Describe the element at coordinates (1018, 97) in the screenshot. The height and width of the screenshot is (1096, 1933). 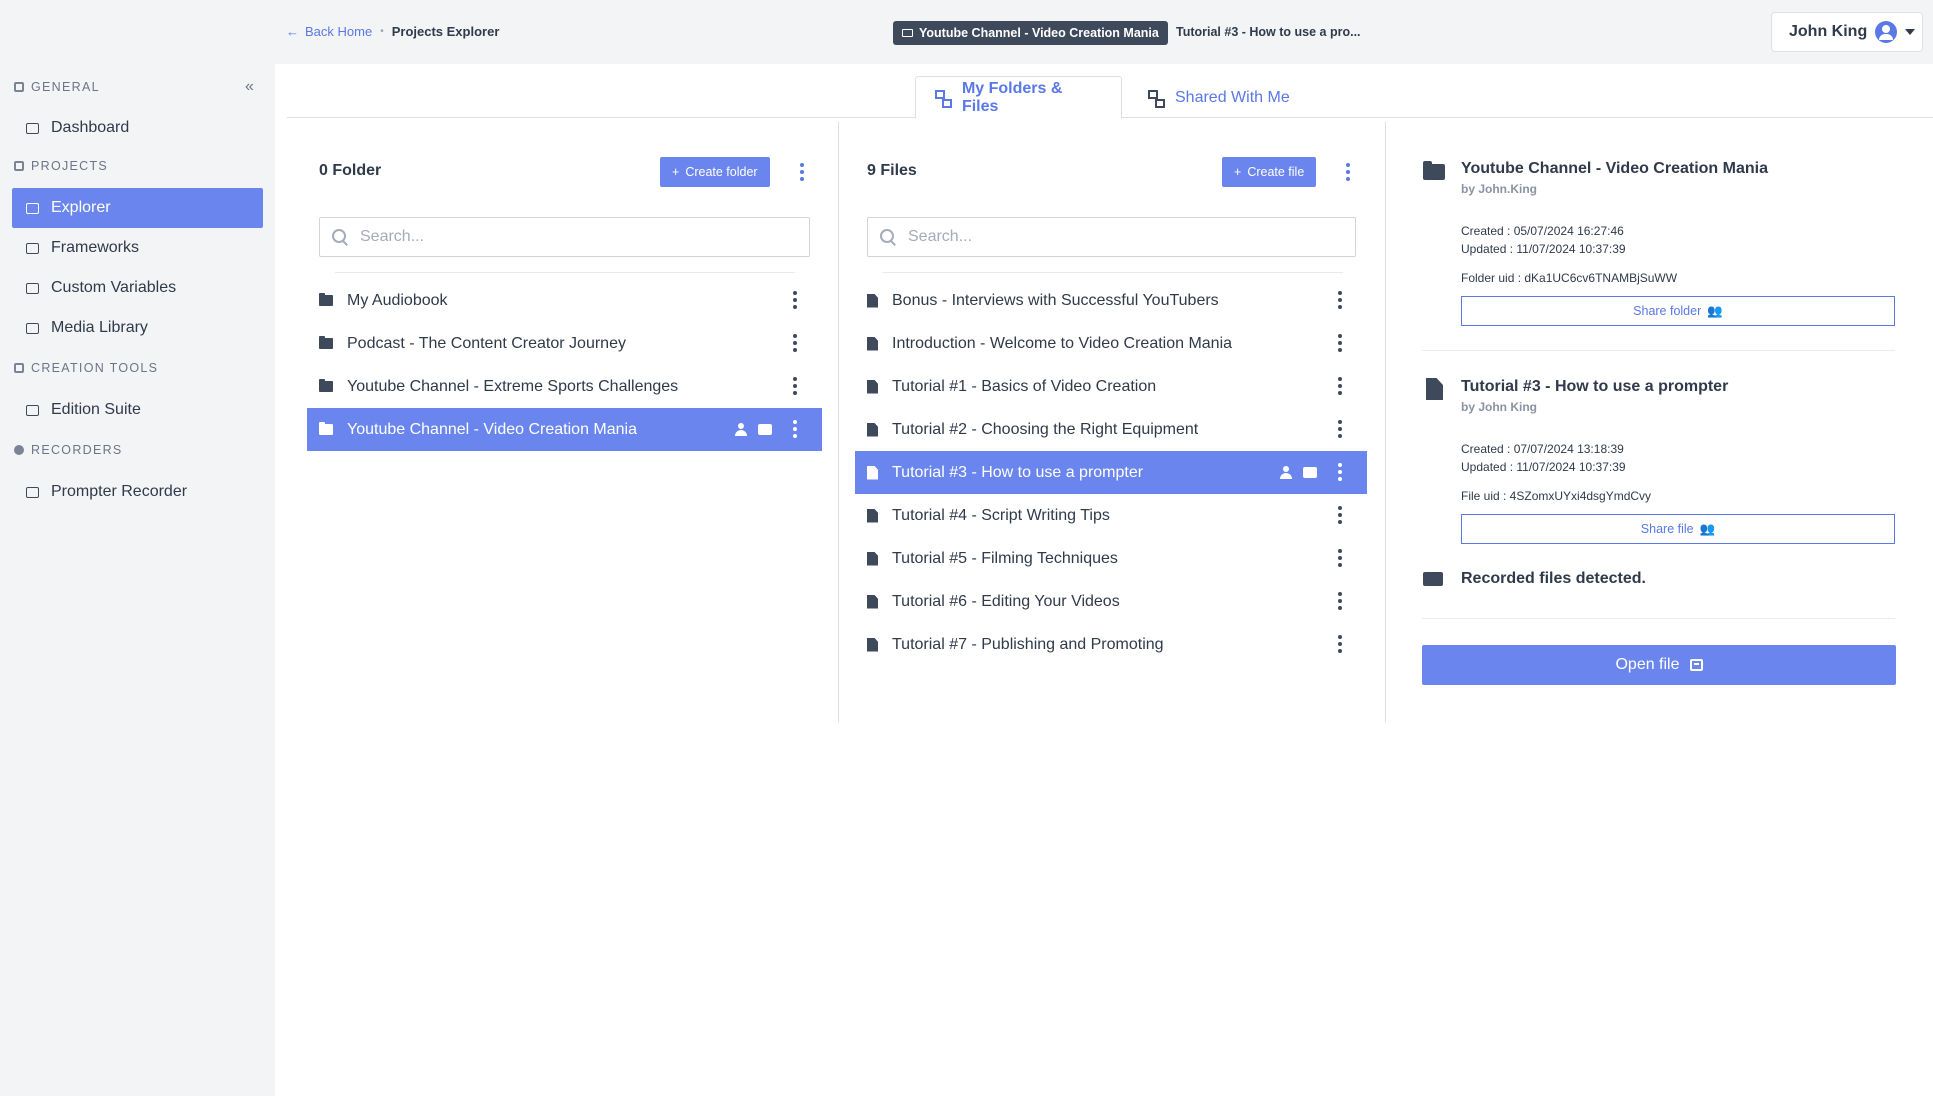
I see `tab-my-folders-files: My Folders & Files` at that location.